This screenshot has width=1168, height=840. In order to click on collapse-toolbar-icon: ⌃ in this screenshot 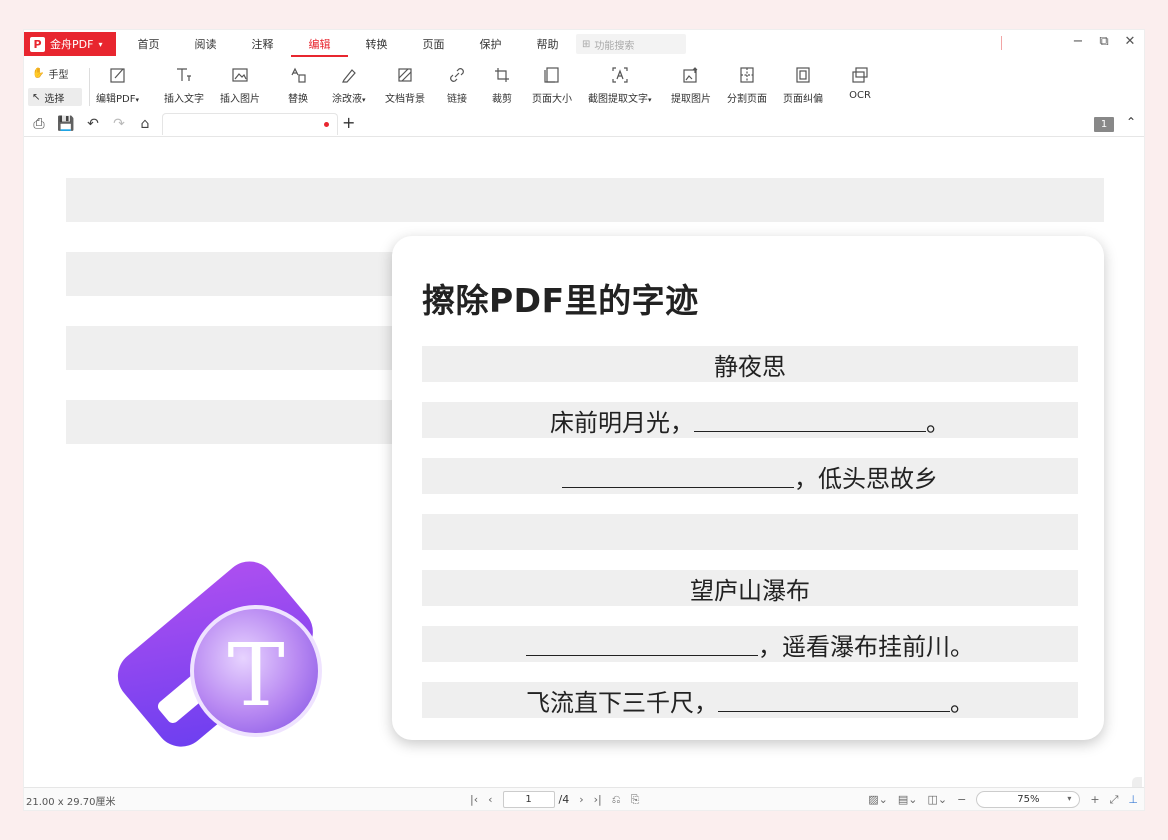, I will do `click(1131, 122)`.